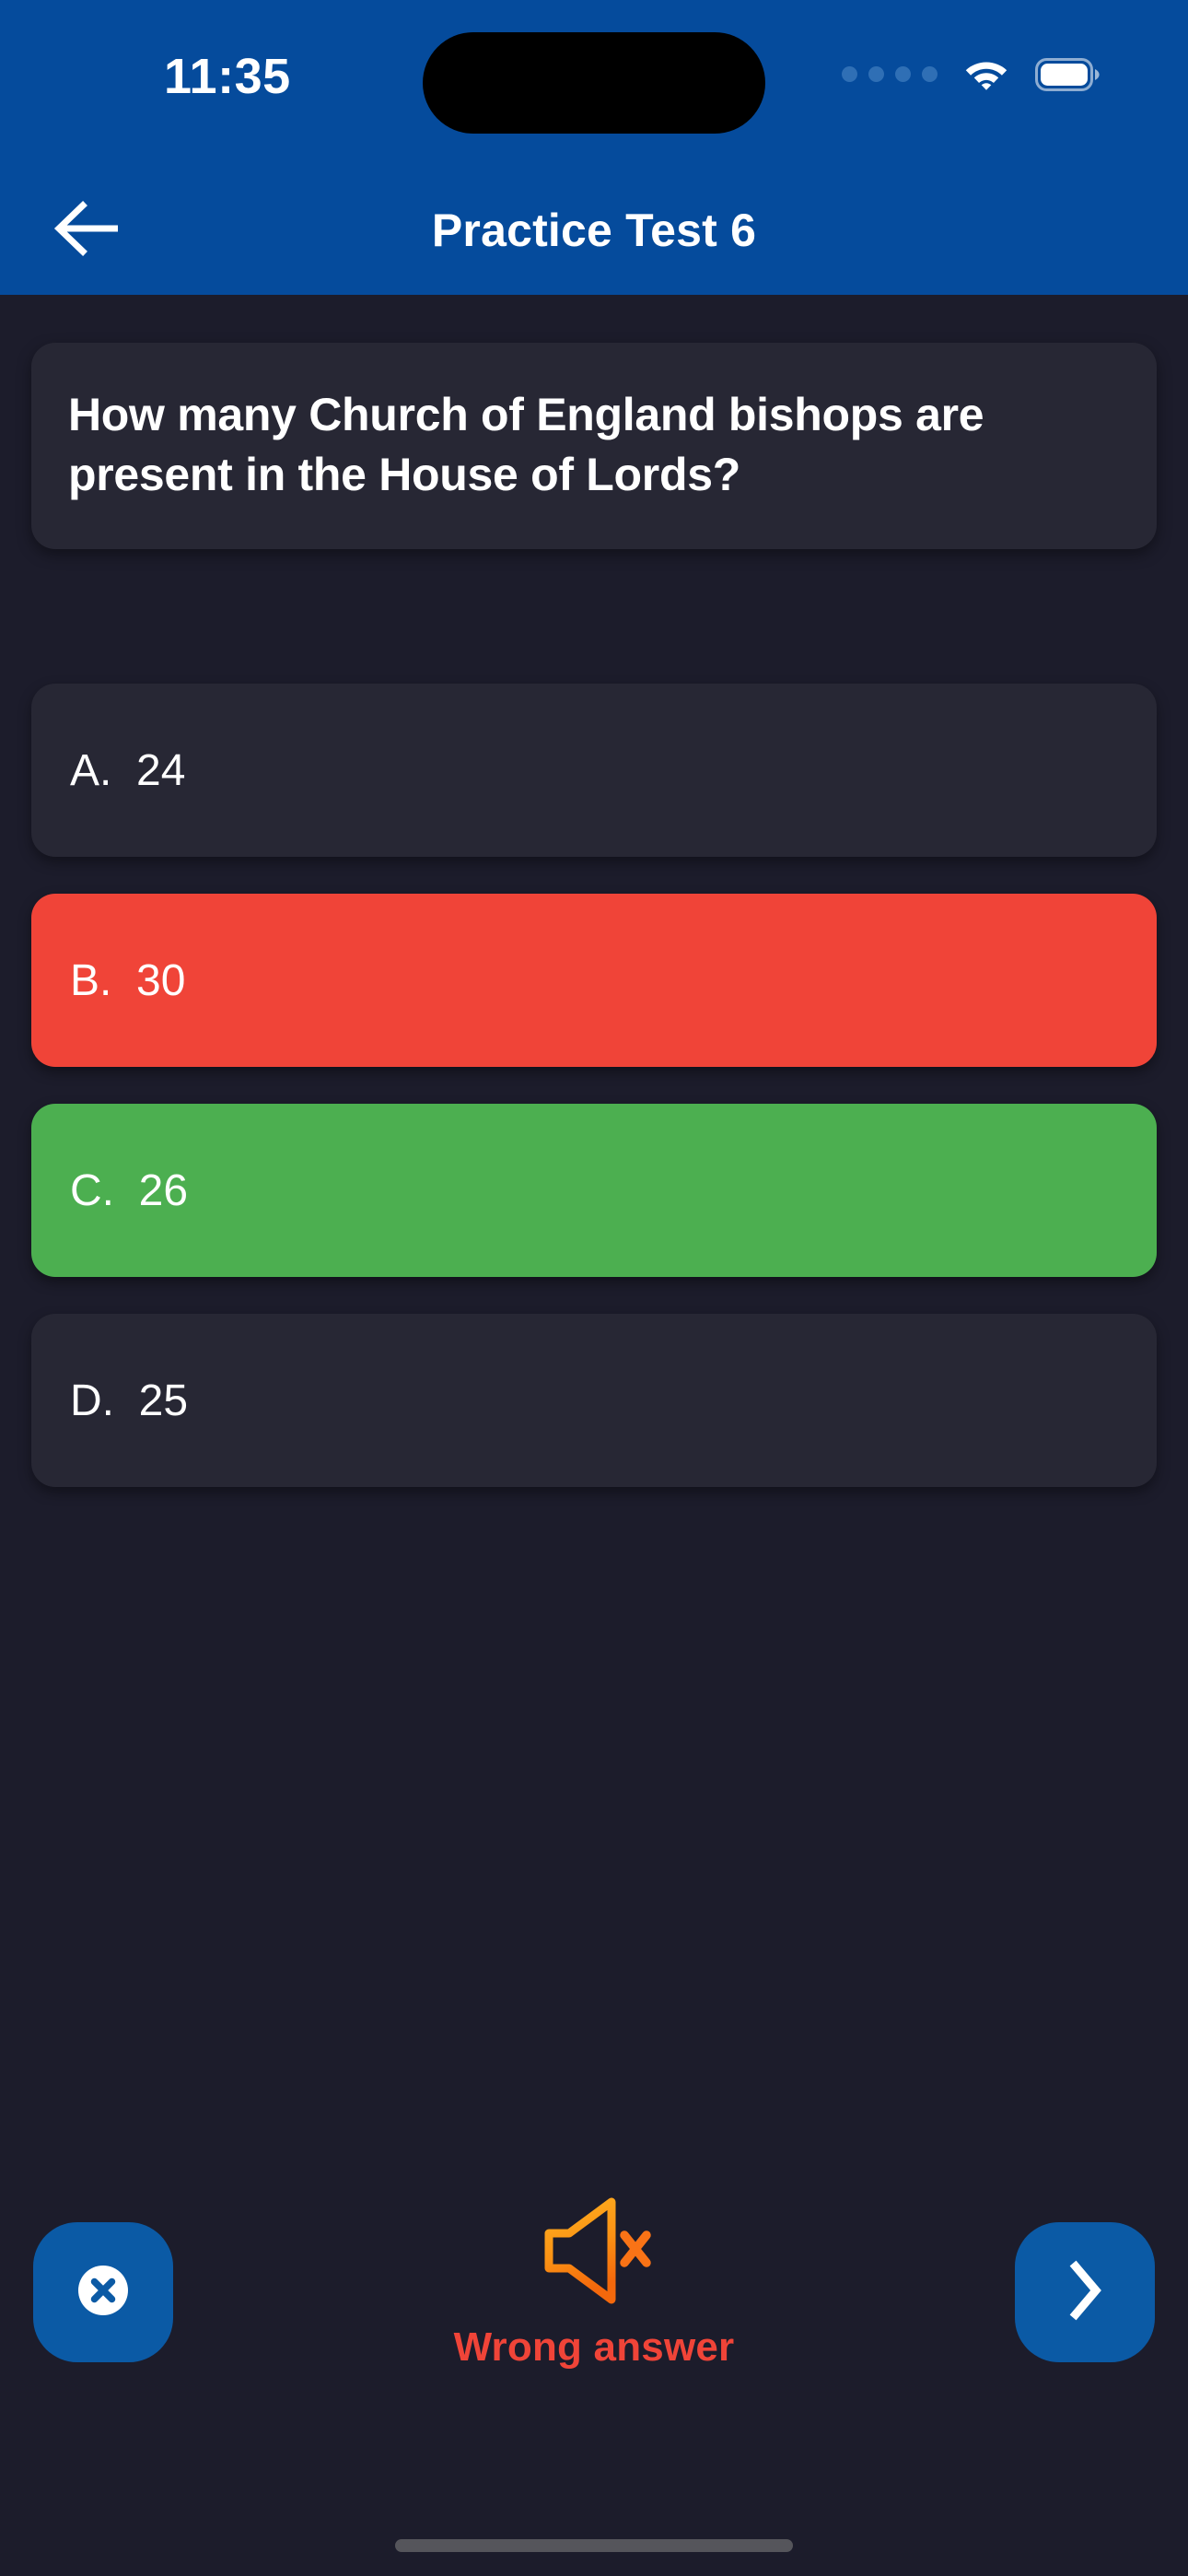  I want to click on battery-full-icon, so click(1067, 74).